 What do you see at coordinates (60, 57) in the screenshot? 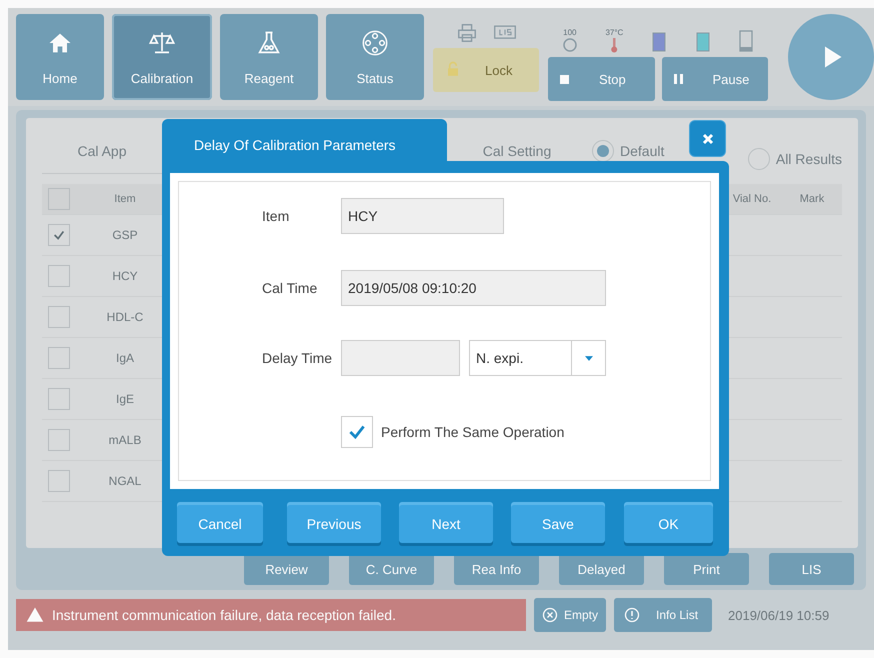
I see `nav-tab: Home` at bounding box center [60, 57].